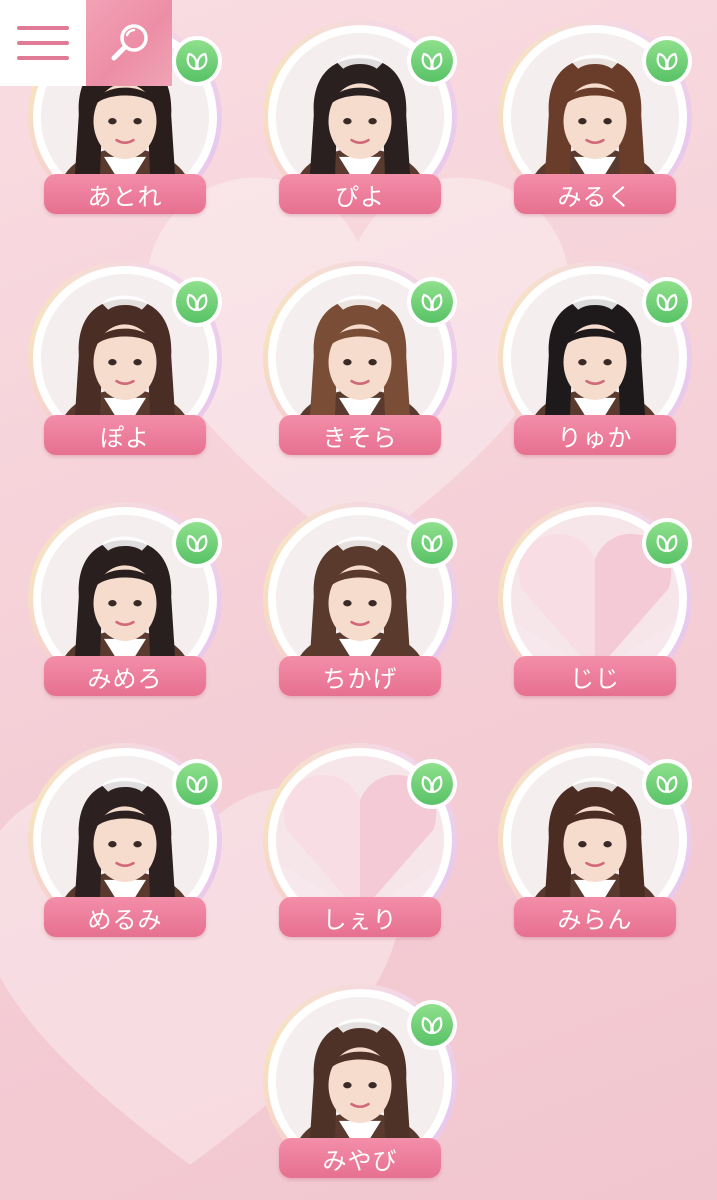 Image resolution: width=717 pixels, height=1200 pixels. I want to click on member-name: みめろ, so click(125, 676).